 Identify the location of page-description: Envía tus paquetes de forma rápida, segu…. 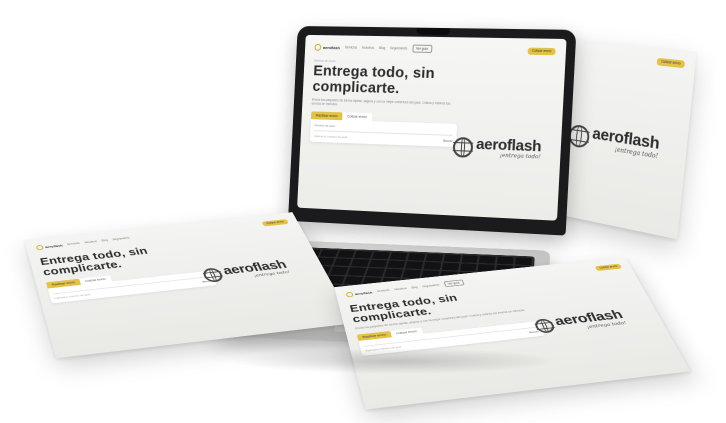
(381, 102).